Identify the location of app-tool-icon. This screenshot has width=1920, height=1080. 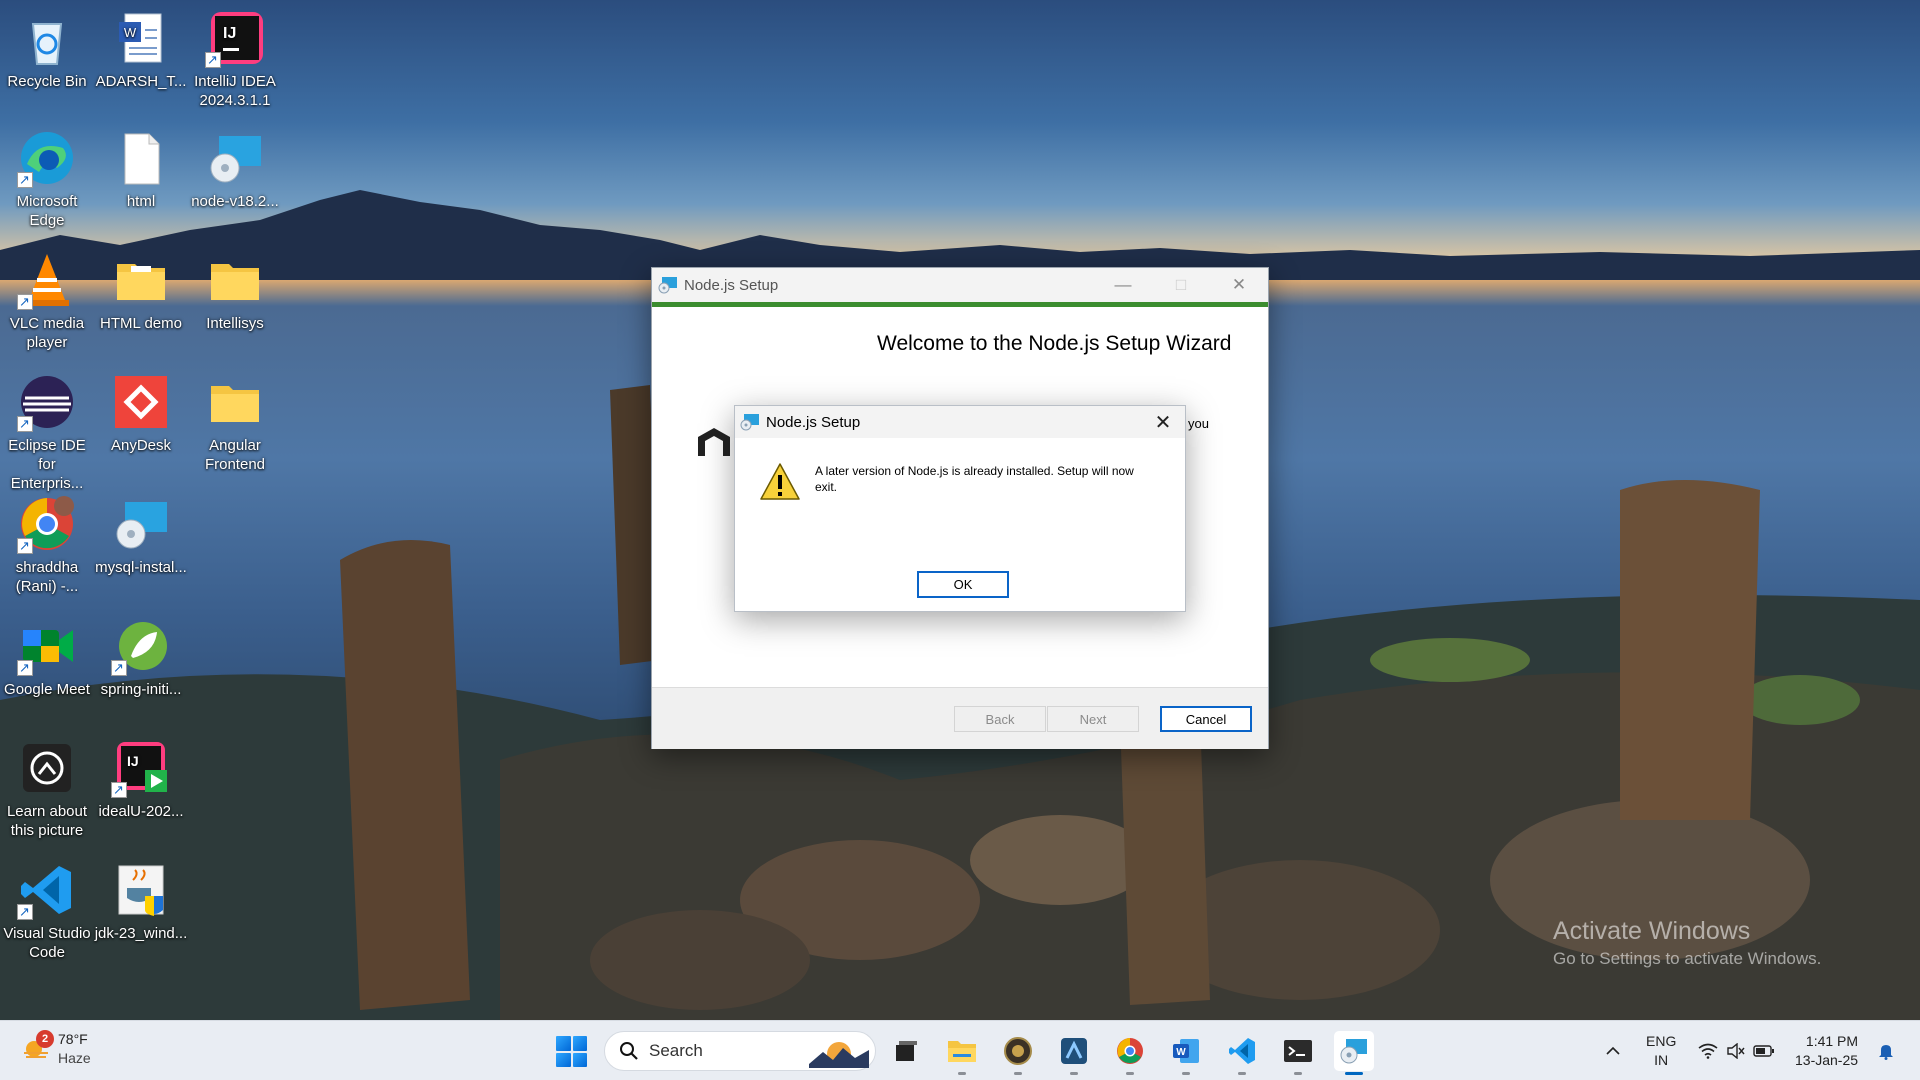
(1074, 1051).